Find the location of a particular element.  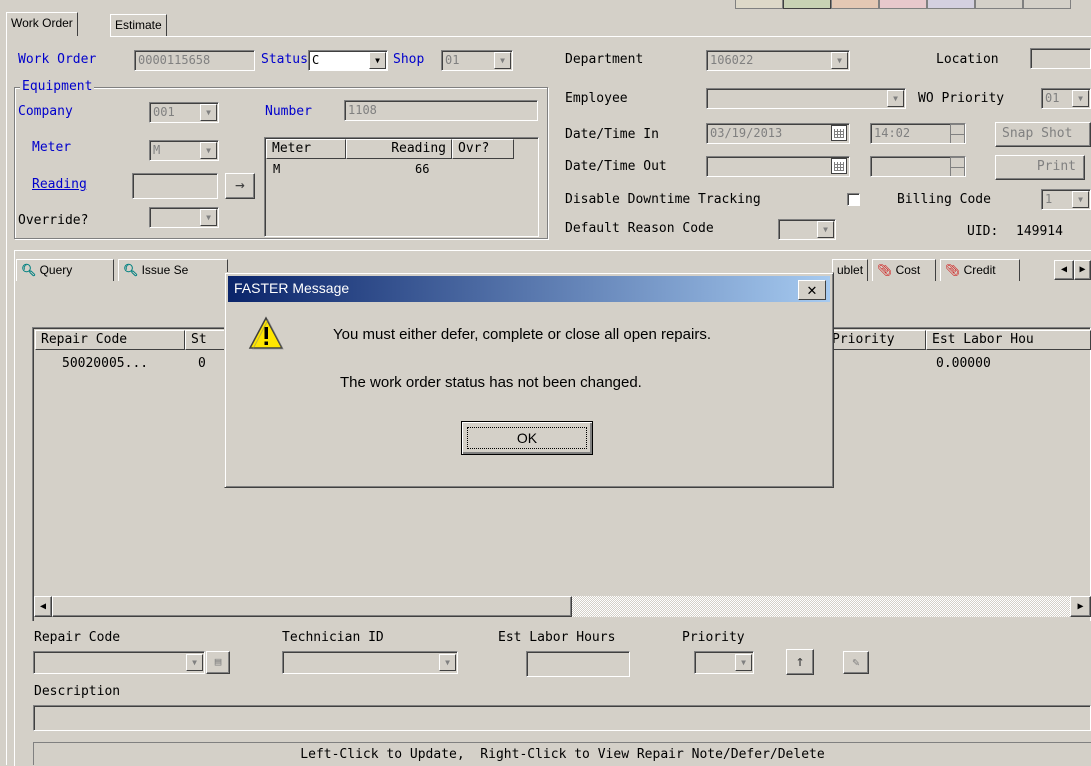

time-in-value: 14:02 is located at coordinates (892, 133).